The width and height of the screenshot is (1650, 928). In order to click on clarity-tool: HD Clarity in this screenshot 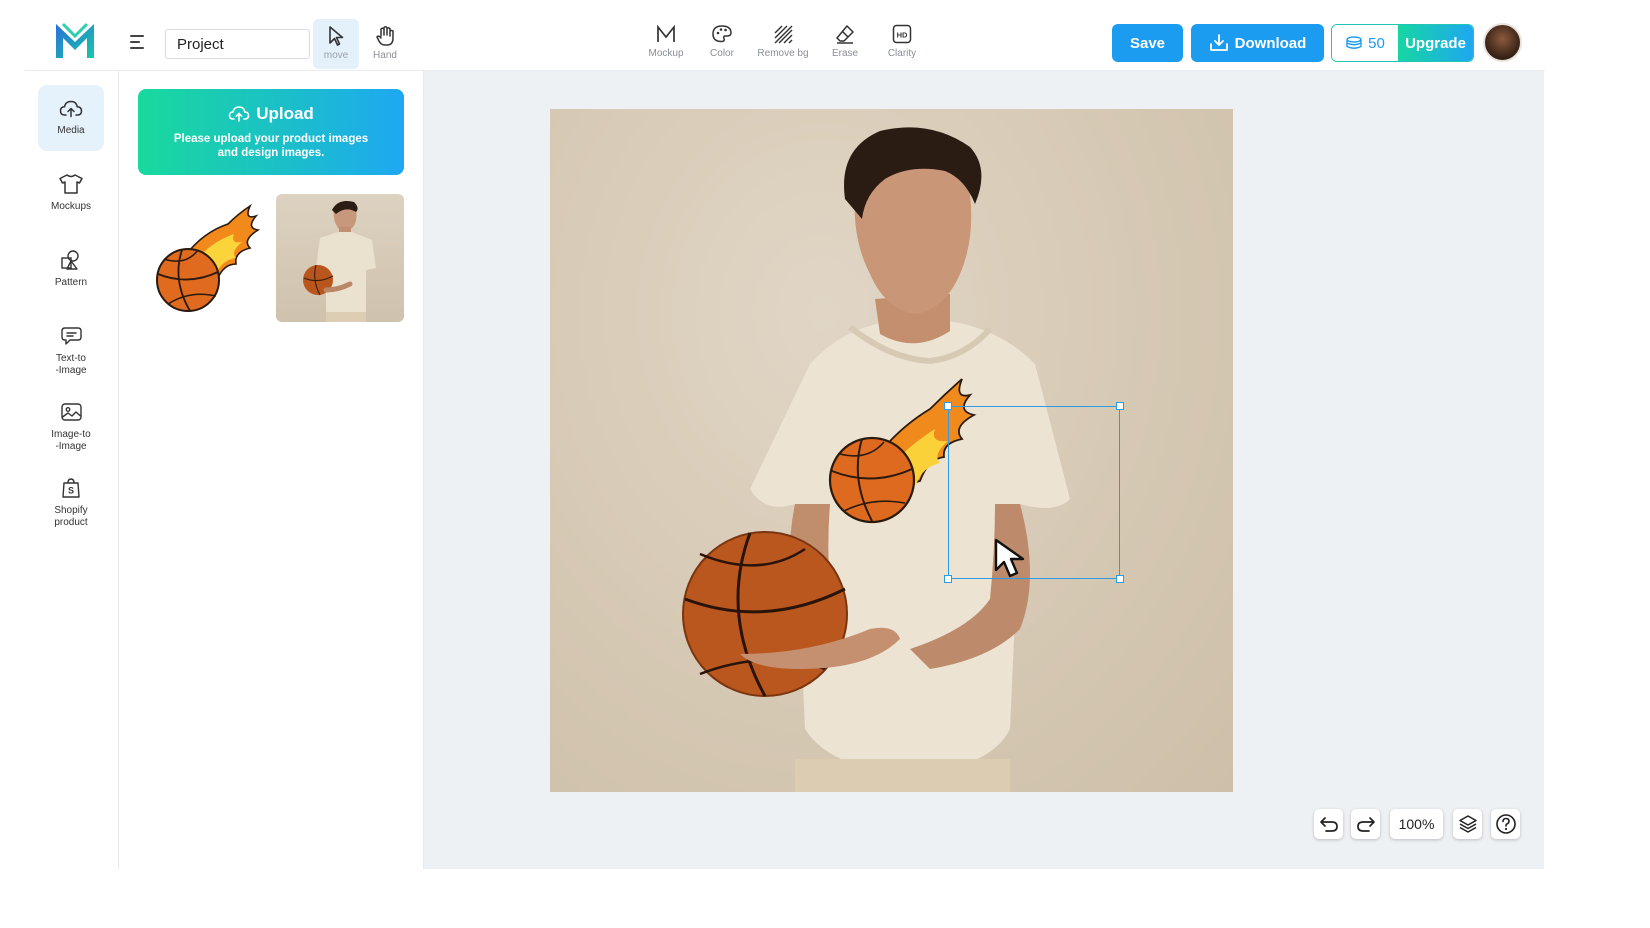, I will do `click(902, 41)`.